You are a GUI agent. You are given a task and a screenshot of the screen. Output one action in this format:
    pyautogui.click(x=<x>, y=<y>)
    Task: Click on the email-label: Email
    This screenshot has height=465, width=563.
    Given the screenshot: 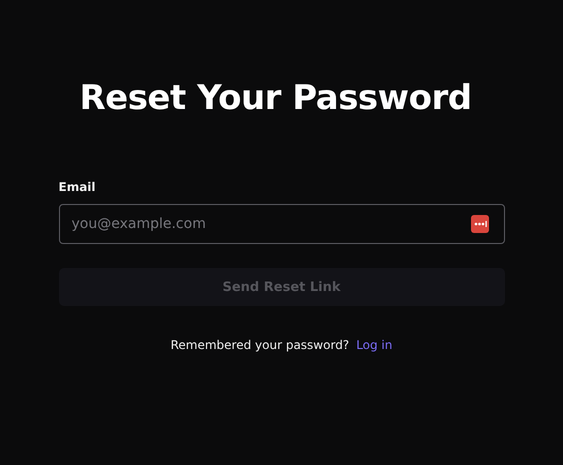 What is the action you would take?
    pyautogui.click(x=77, y=187)
    